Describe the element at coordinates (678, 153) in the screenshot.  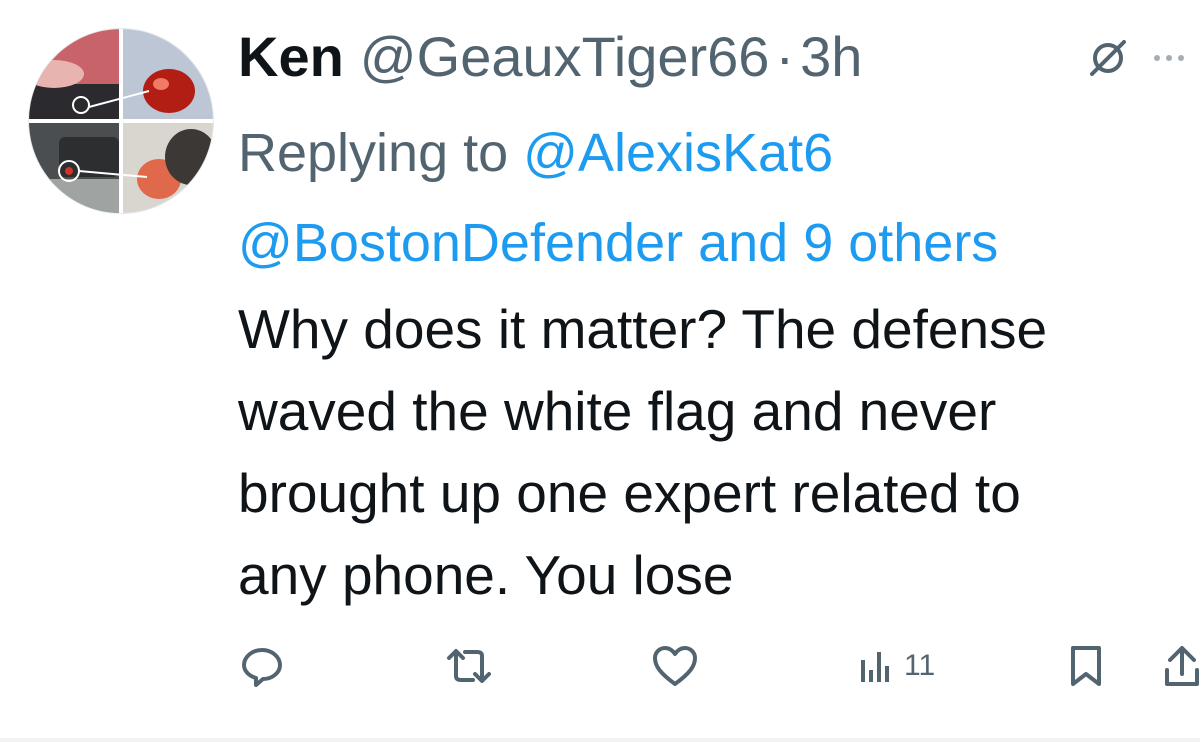
I see `reply-mention-alexiskat6: @AlexisKat6` at that location.